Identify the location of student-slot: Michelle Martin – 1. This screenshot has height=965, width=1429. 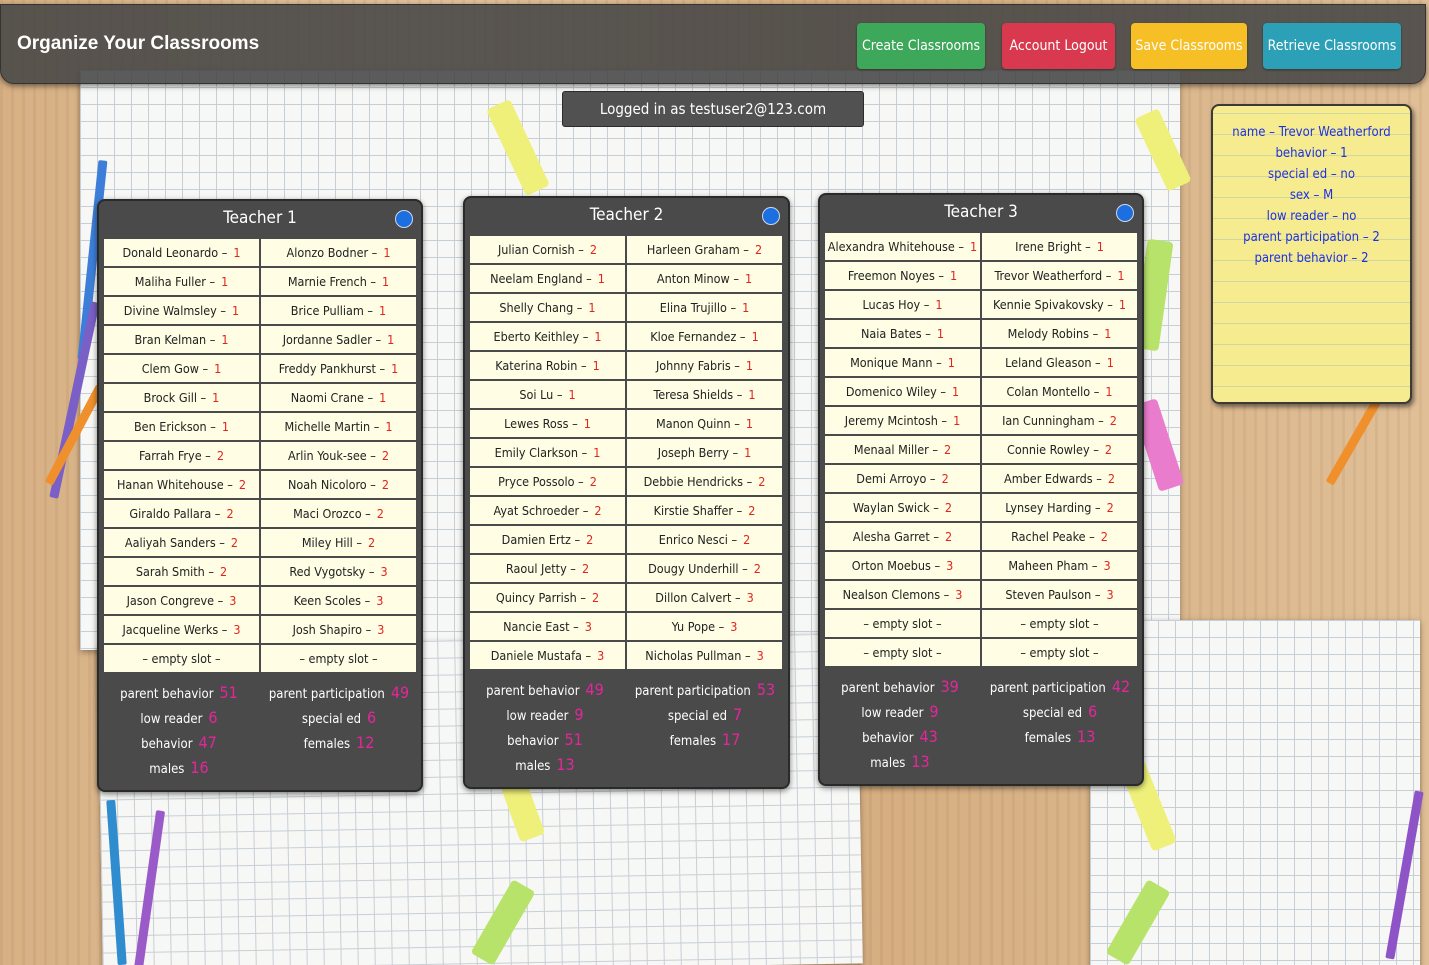
(338, 426).